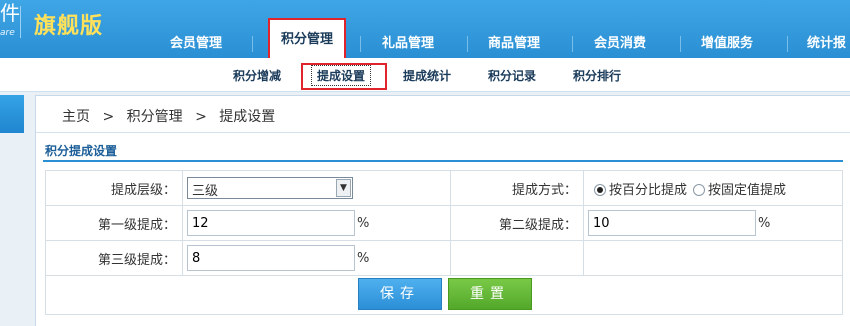  What do you see at coordinates (155, 117) in the screenshot?
I see `breadcrumb-points: 积分管理` at bounding box center [155, 117].